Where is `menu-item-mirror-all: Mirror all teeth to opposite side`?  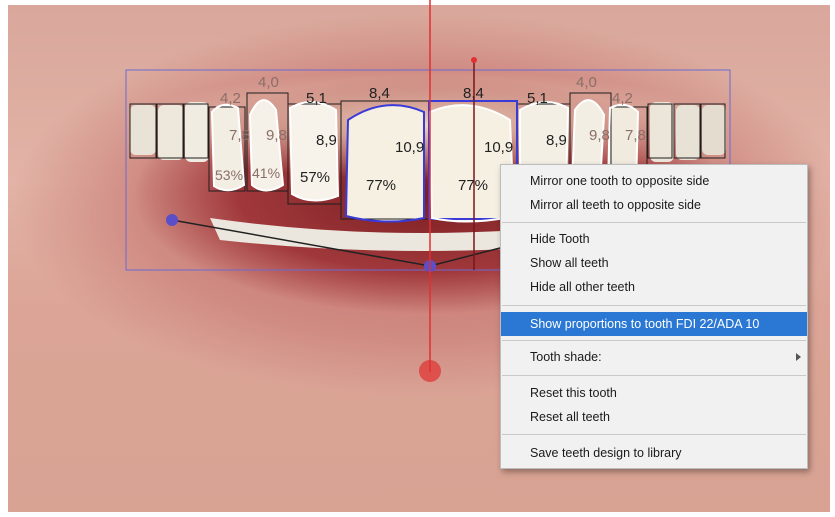 menu-item-mirror-all: Mirror all teeth to opposite side is located at coordinates (654, 205).